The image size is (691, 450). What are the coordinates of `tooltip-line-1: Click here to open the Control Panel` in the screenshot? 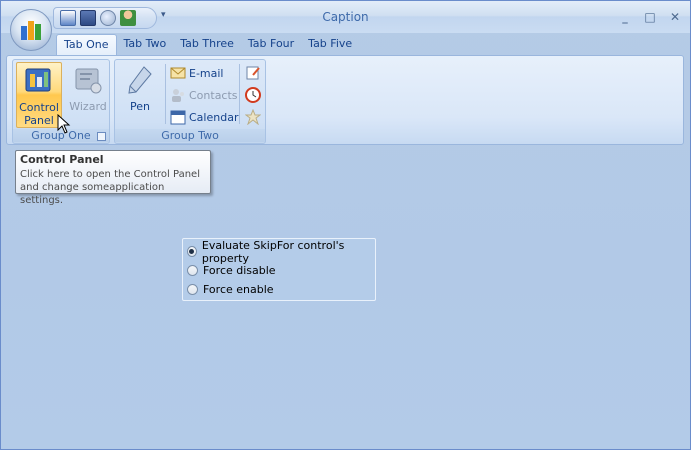 It's located at (110, 174).